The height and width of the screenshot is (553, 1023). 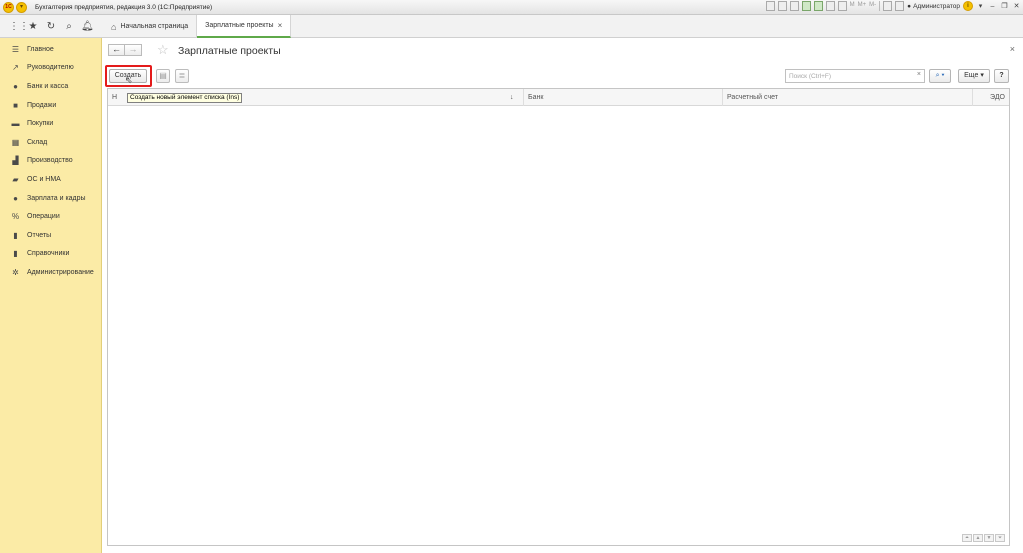 I want to click on create-tooltip: Создать новый элемент списка (Ins), so click(x=185, y=98).